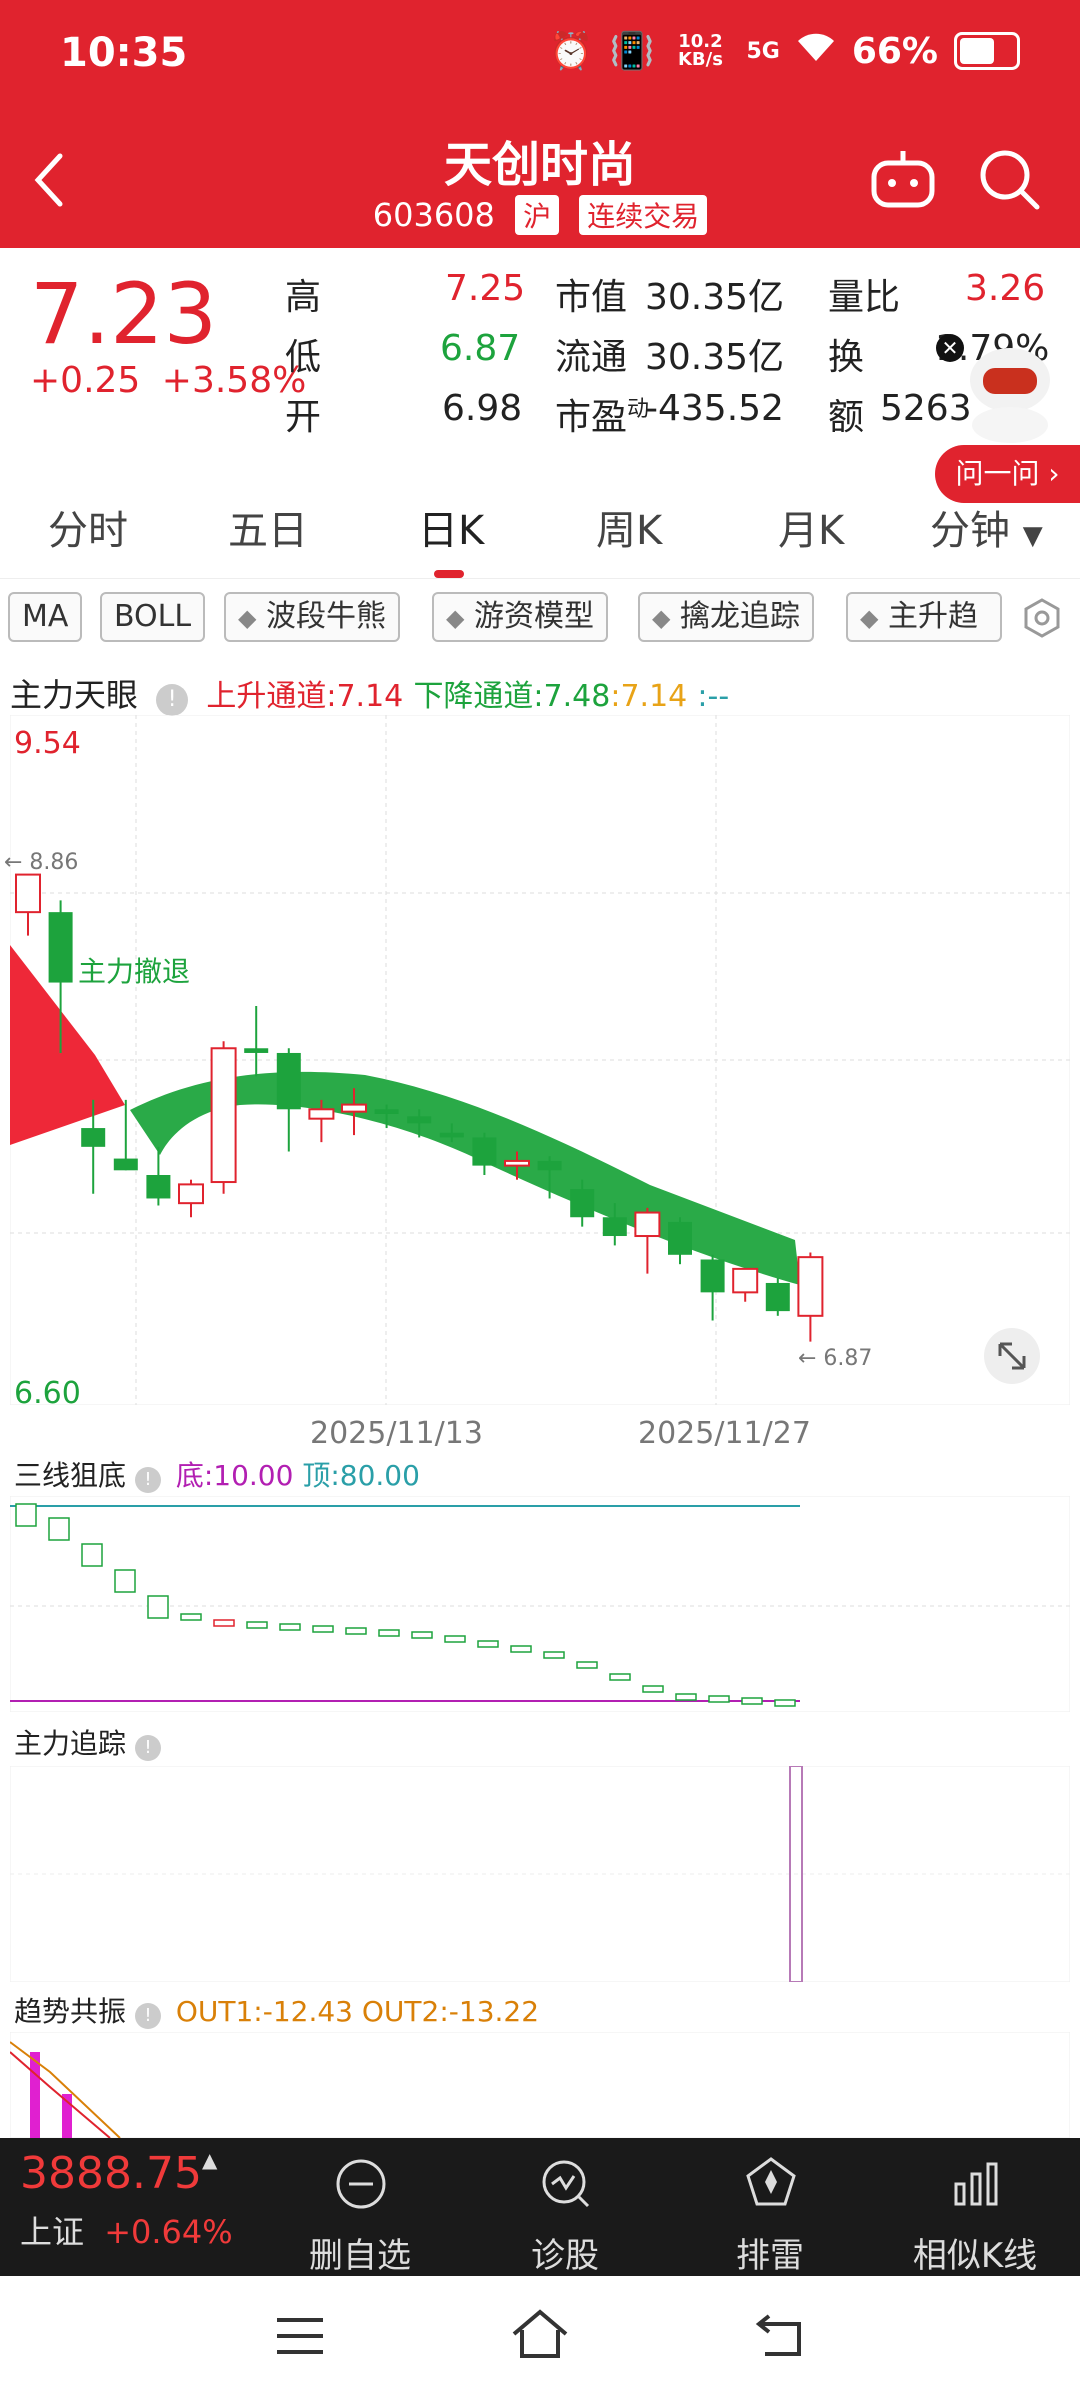 The width and height of the screenshot is (1080, 2400). What do you see at coordinates (135, 2208) in the screenshot?
I see `index-widget: 3888.75▲ 上证 +0.64%` at bounding box center [135, 2208].